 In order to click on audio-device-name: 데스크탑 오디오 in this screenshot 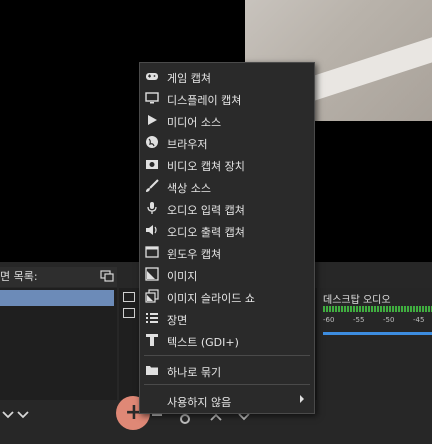, I will do `click(357, 300)`.